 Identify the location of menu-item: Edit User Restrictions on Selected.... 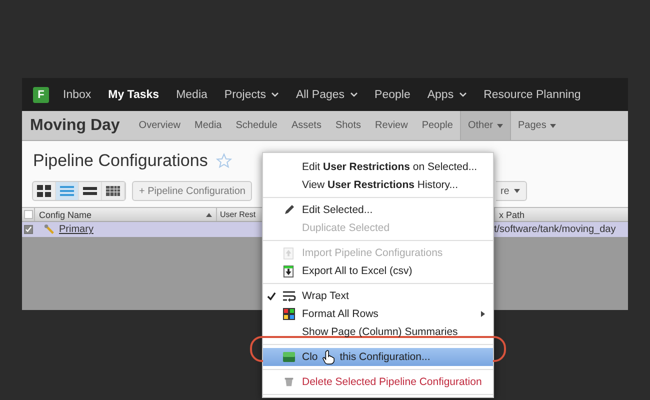
(378, 167).